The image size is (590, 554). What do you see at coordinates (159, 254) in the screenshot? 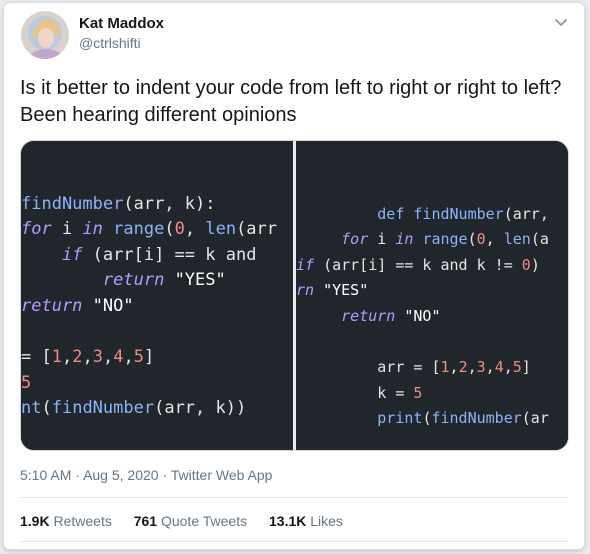
I see `code-line: if (arr[i] == k and` at bounding box center [159, 254].